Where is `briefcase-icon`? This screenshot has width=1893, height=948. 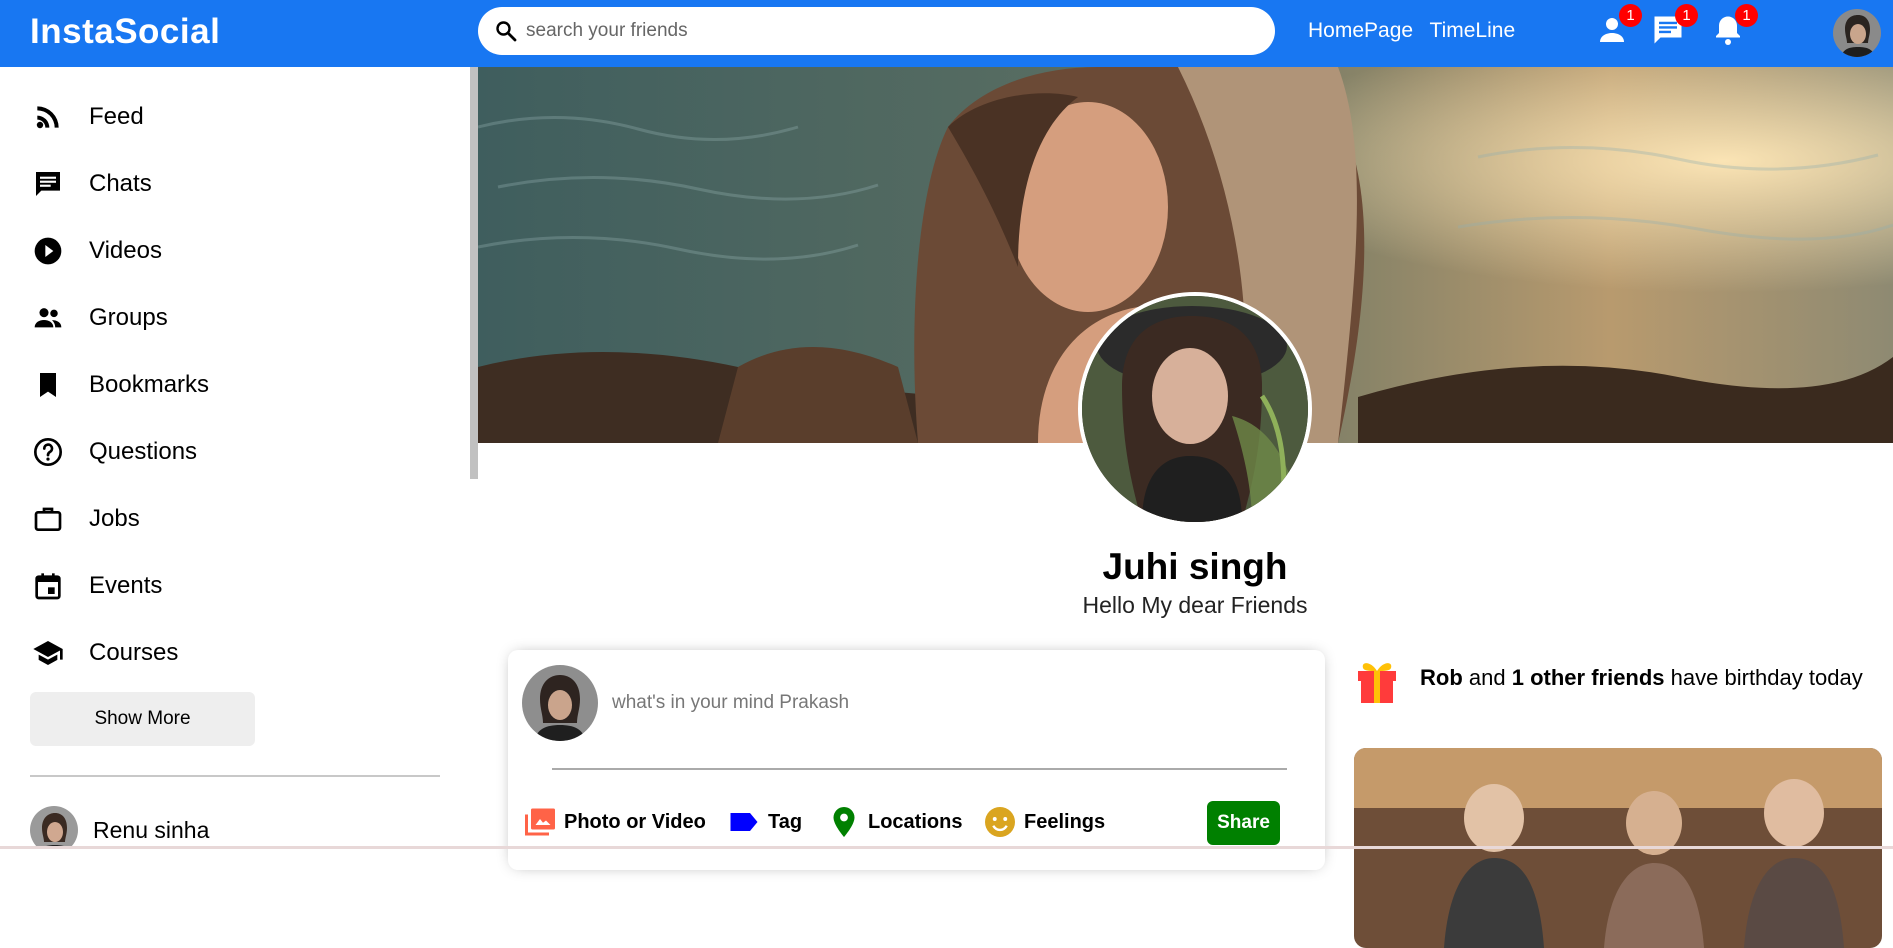 briefcase-icon is located at coordinates (48, 519).